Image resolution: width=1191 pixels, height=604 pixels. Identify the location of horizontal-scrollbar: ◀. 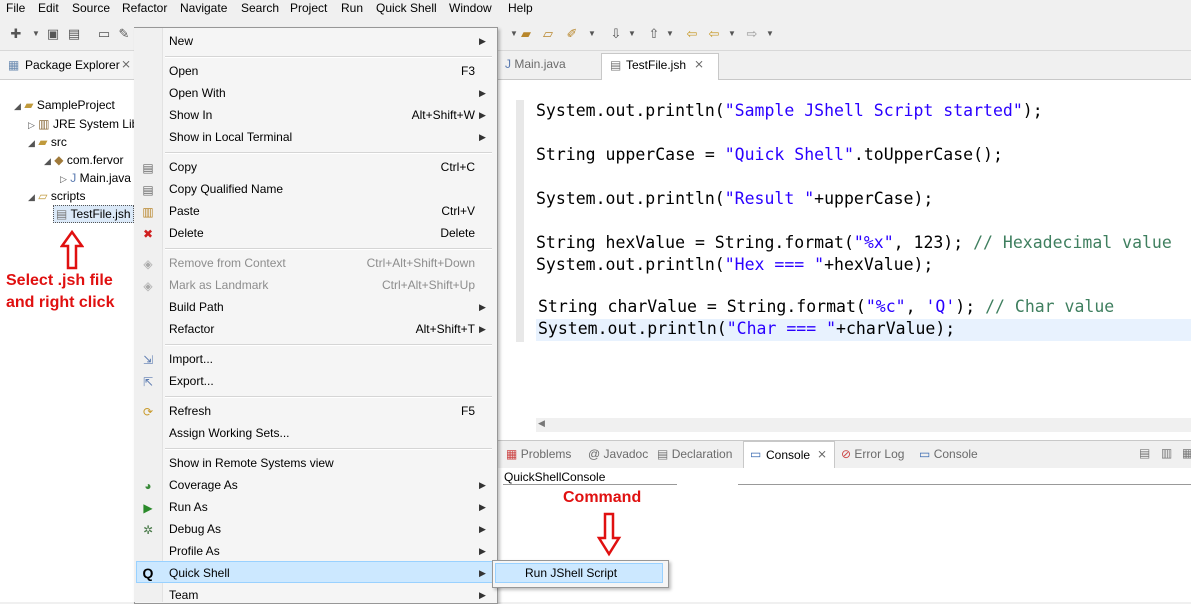
(863, 425).